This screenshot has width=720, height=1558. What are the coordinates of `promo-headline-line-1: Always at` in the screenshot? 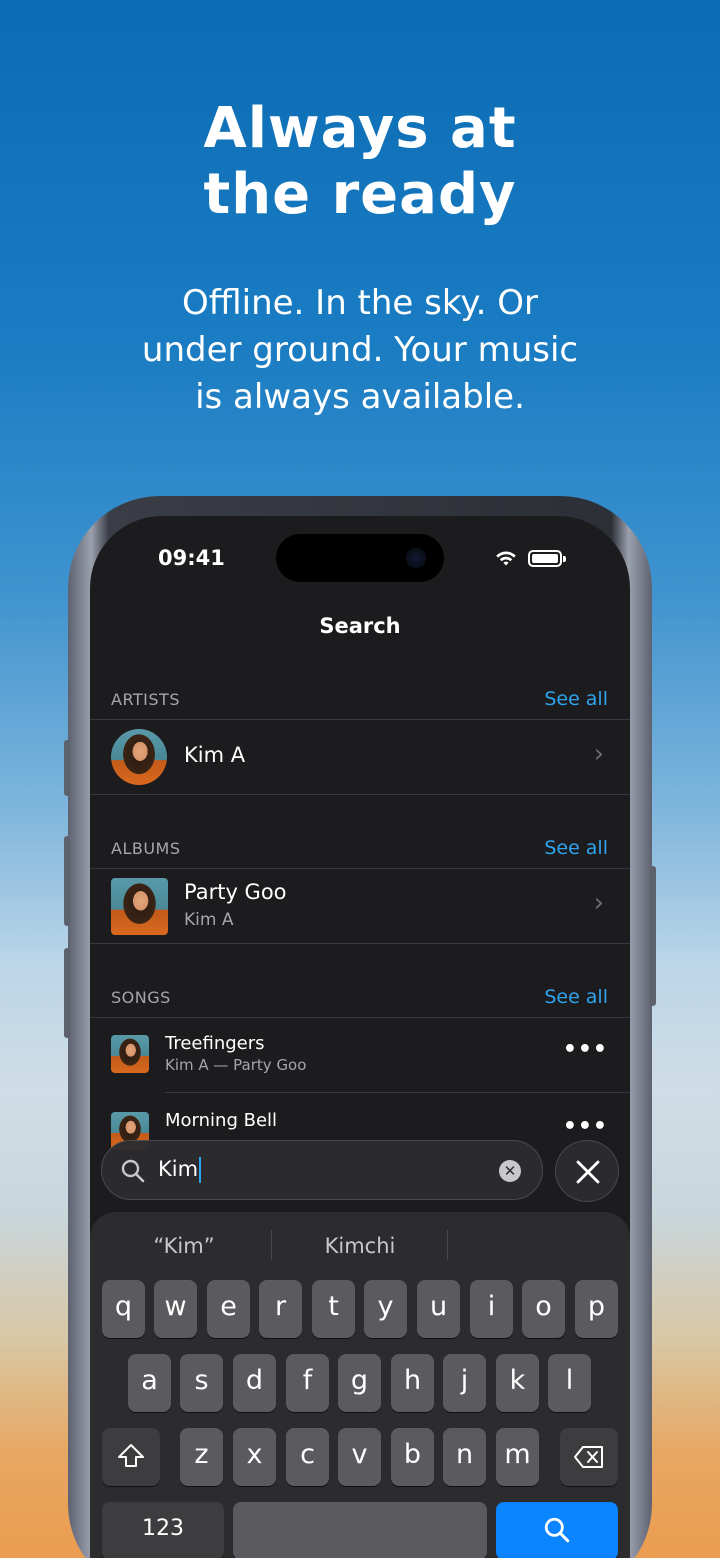 It's located at (360, 128).